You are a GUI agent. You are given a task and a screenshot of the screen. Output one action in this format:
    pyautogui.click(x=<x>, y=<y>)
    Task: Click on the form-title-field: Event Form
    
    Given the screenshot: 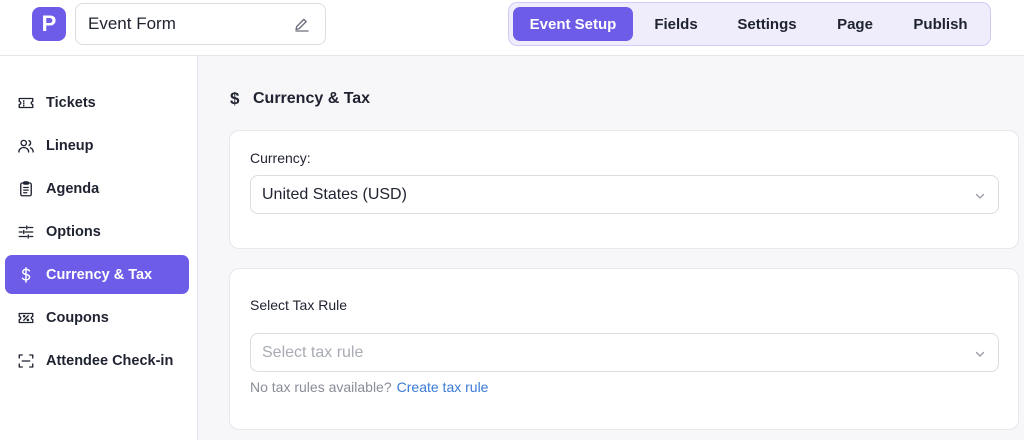 What is the action you would take?
    pyautogui.click(x=200, y=24)
    